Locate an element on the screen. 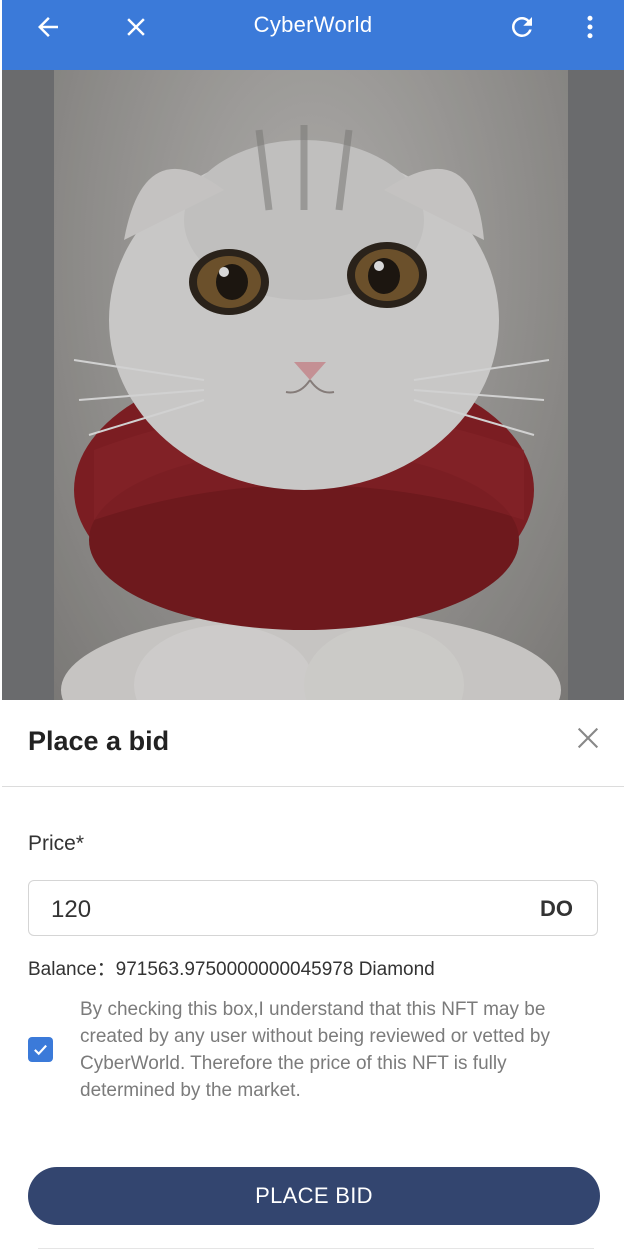 The width and height of the screenshot is (630, 1250). refresh-icon is located at coordinates (522, 27).